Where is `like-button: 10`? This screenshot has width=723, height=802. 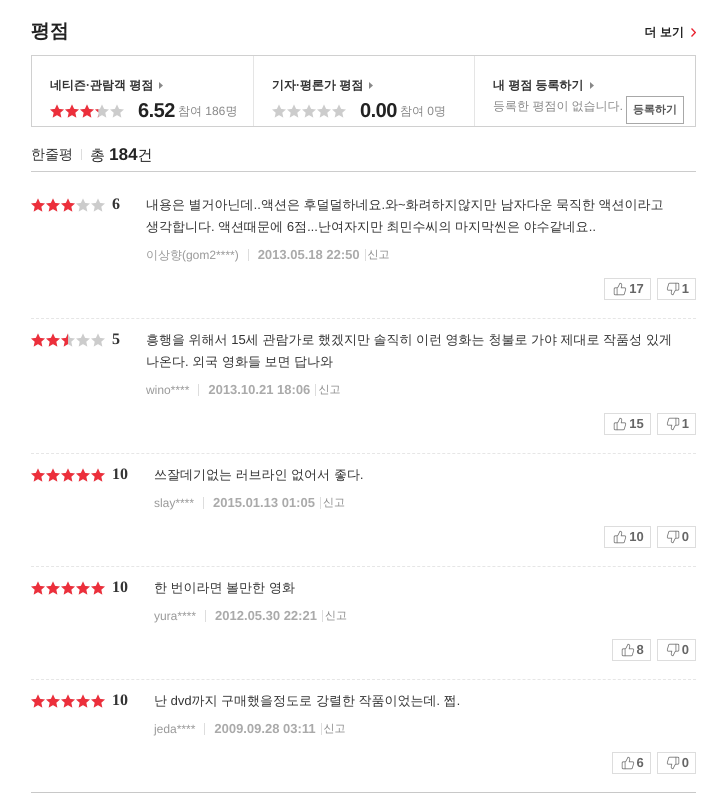
like-button: 10 is located at coordinates (627, 537).